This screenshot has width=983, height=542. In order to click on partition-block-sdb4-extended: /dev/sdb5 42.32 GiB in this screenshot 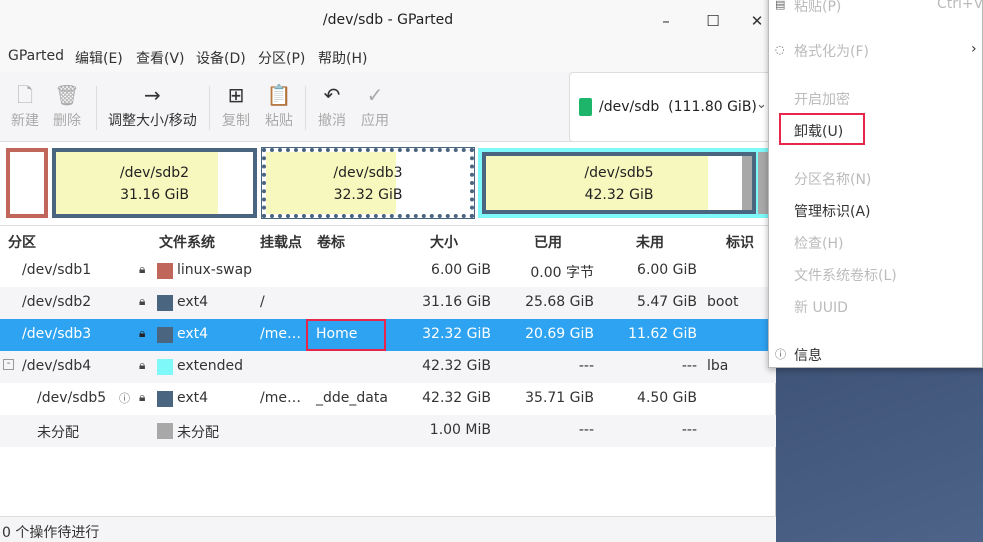, I will do `click(627, 183)`.